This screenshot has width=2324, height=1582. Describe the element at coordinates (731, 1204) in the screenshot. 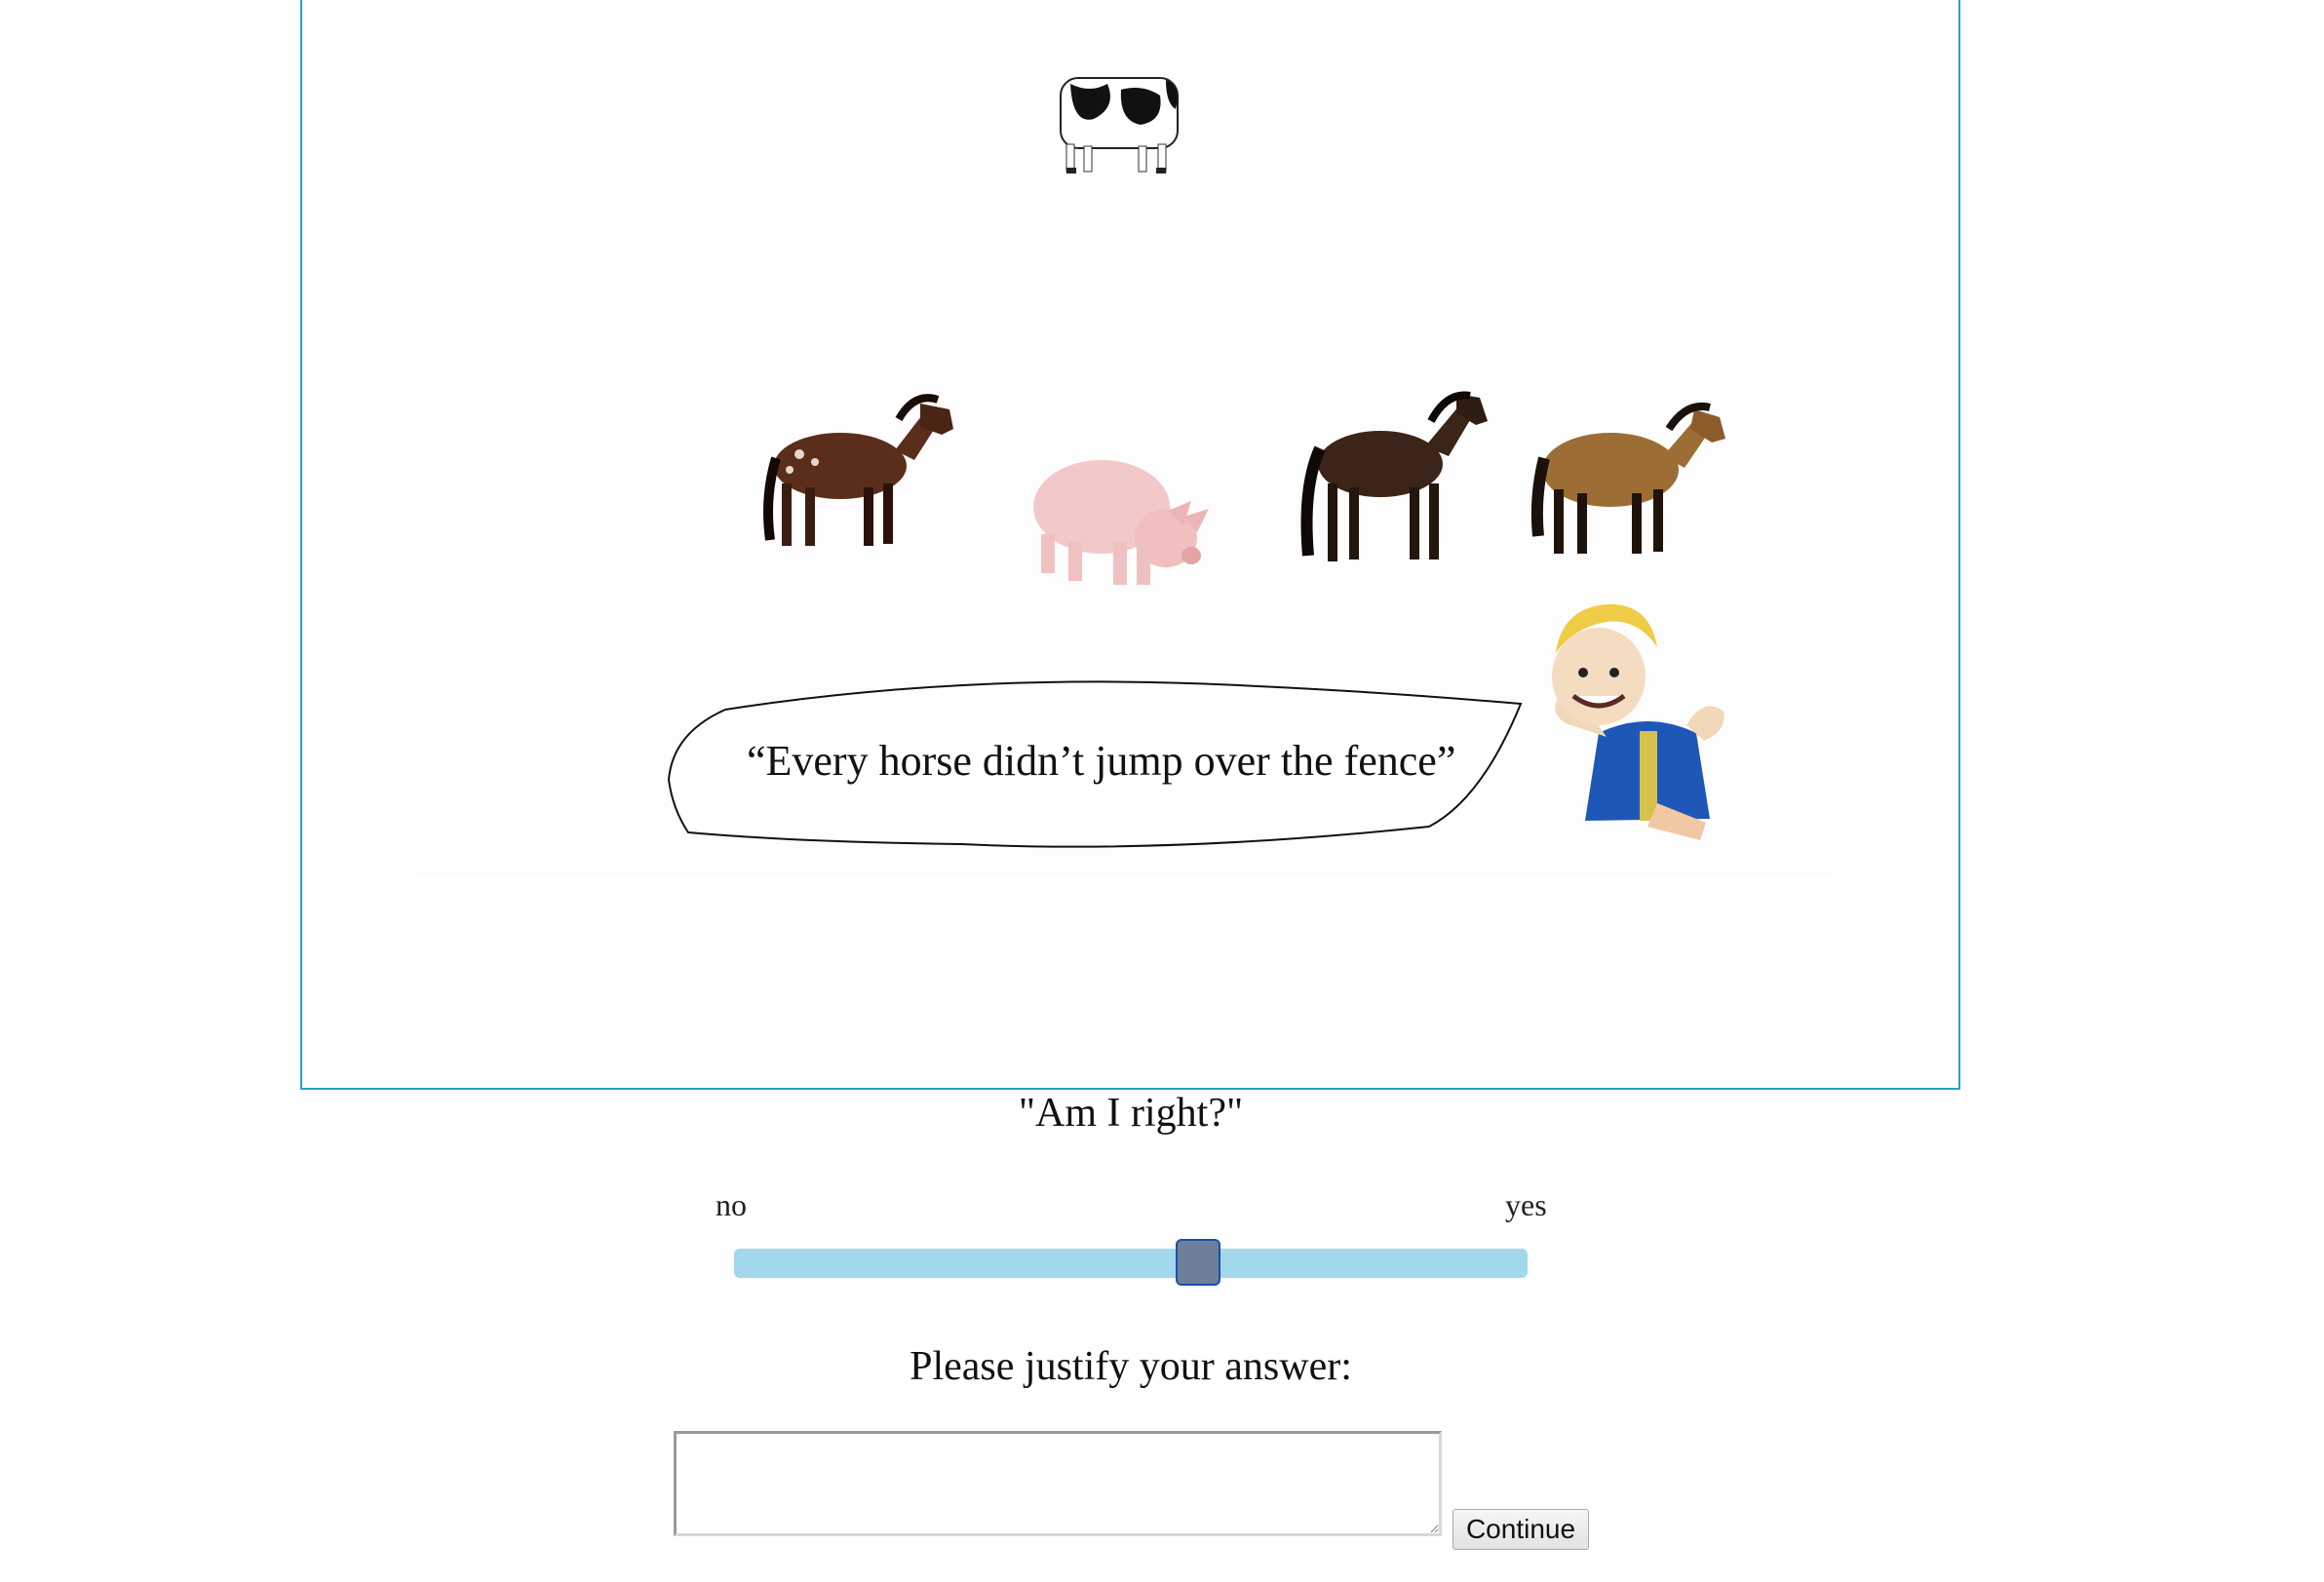

I see `slider-min-label: no` at that location.